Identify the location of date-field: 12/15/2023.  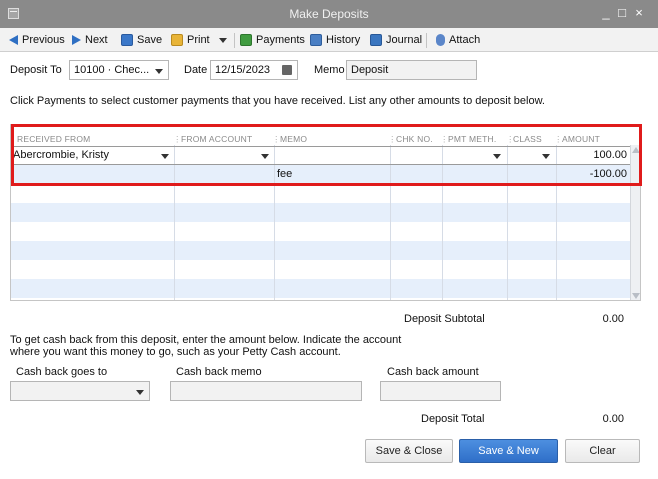
(254, 70).